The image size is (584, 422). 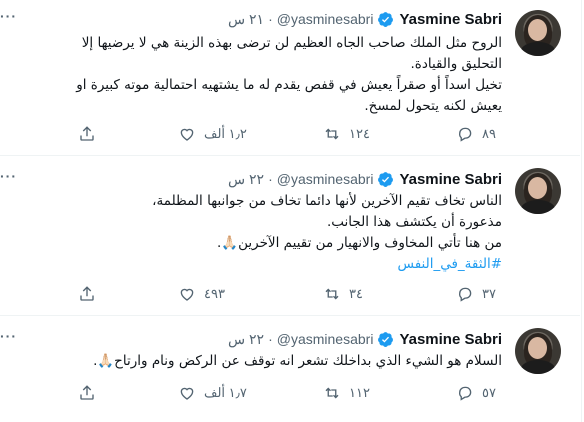 What do you see at coordinates (581, 211) in the screenshot?
I see `feed-border` at bounding box center [581, 211].